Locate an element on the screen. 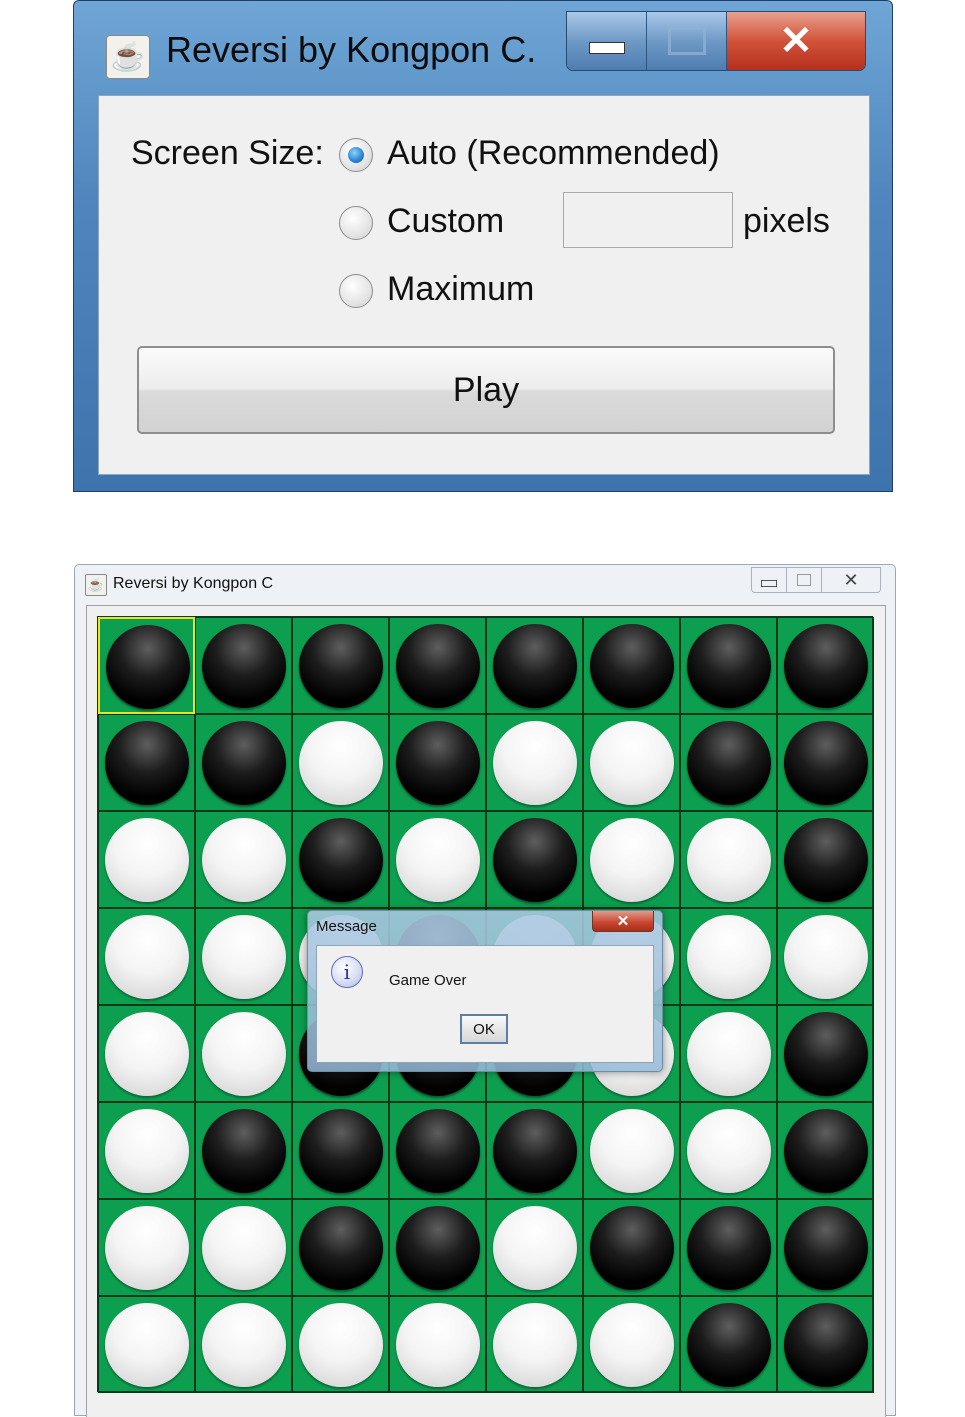 Image resolution: width=965 pixels, height=1417 pixels. game-title: Reversi by Kongpon C is located at coordinates (193, 583).